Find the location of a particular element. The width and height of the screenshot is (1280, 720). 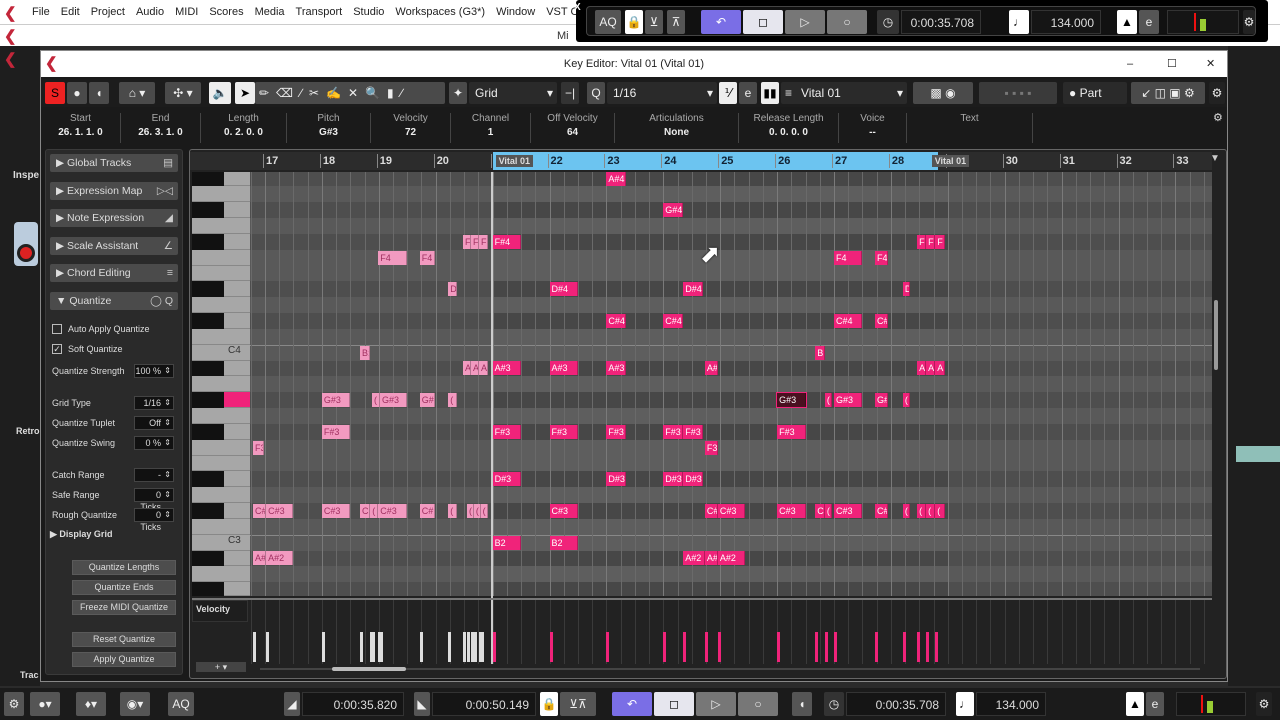

info-field-length: Length 0. 2. 0. 0 is located at coordinates (244, 128).